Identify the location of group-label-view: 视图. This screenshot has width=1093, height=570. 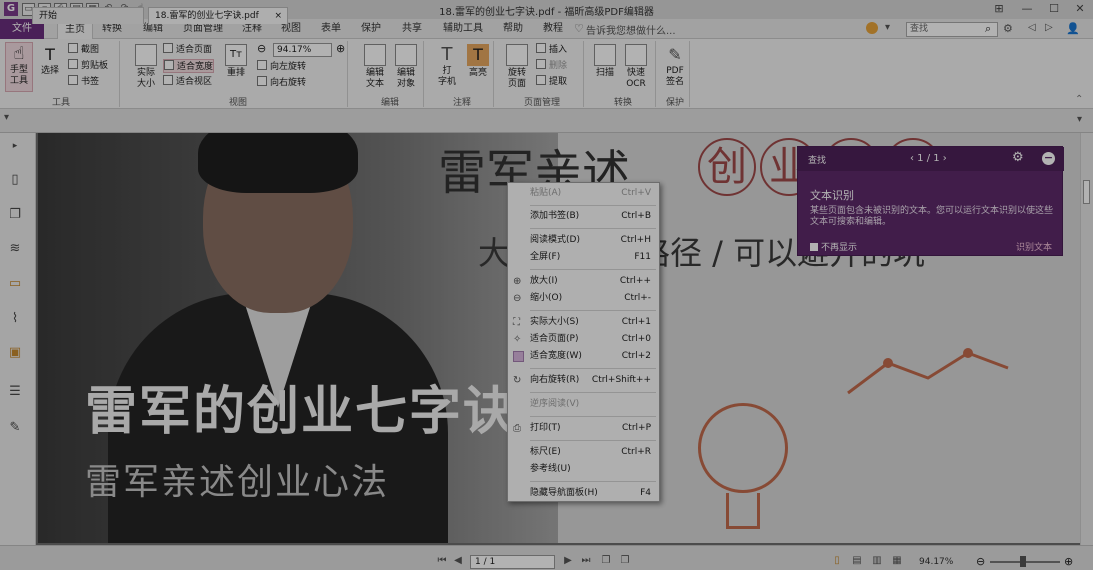
(237, 103).